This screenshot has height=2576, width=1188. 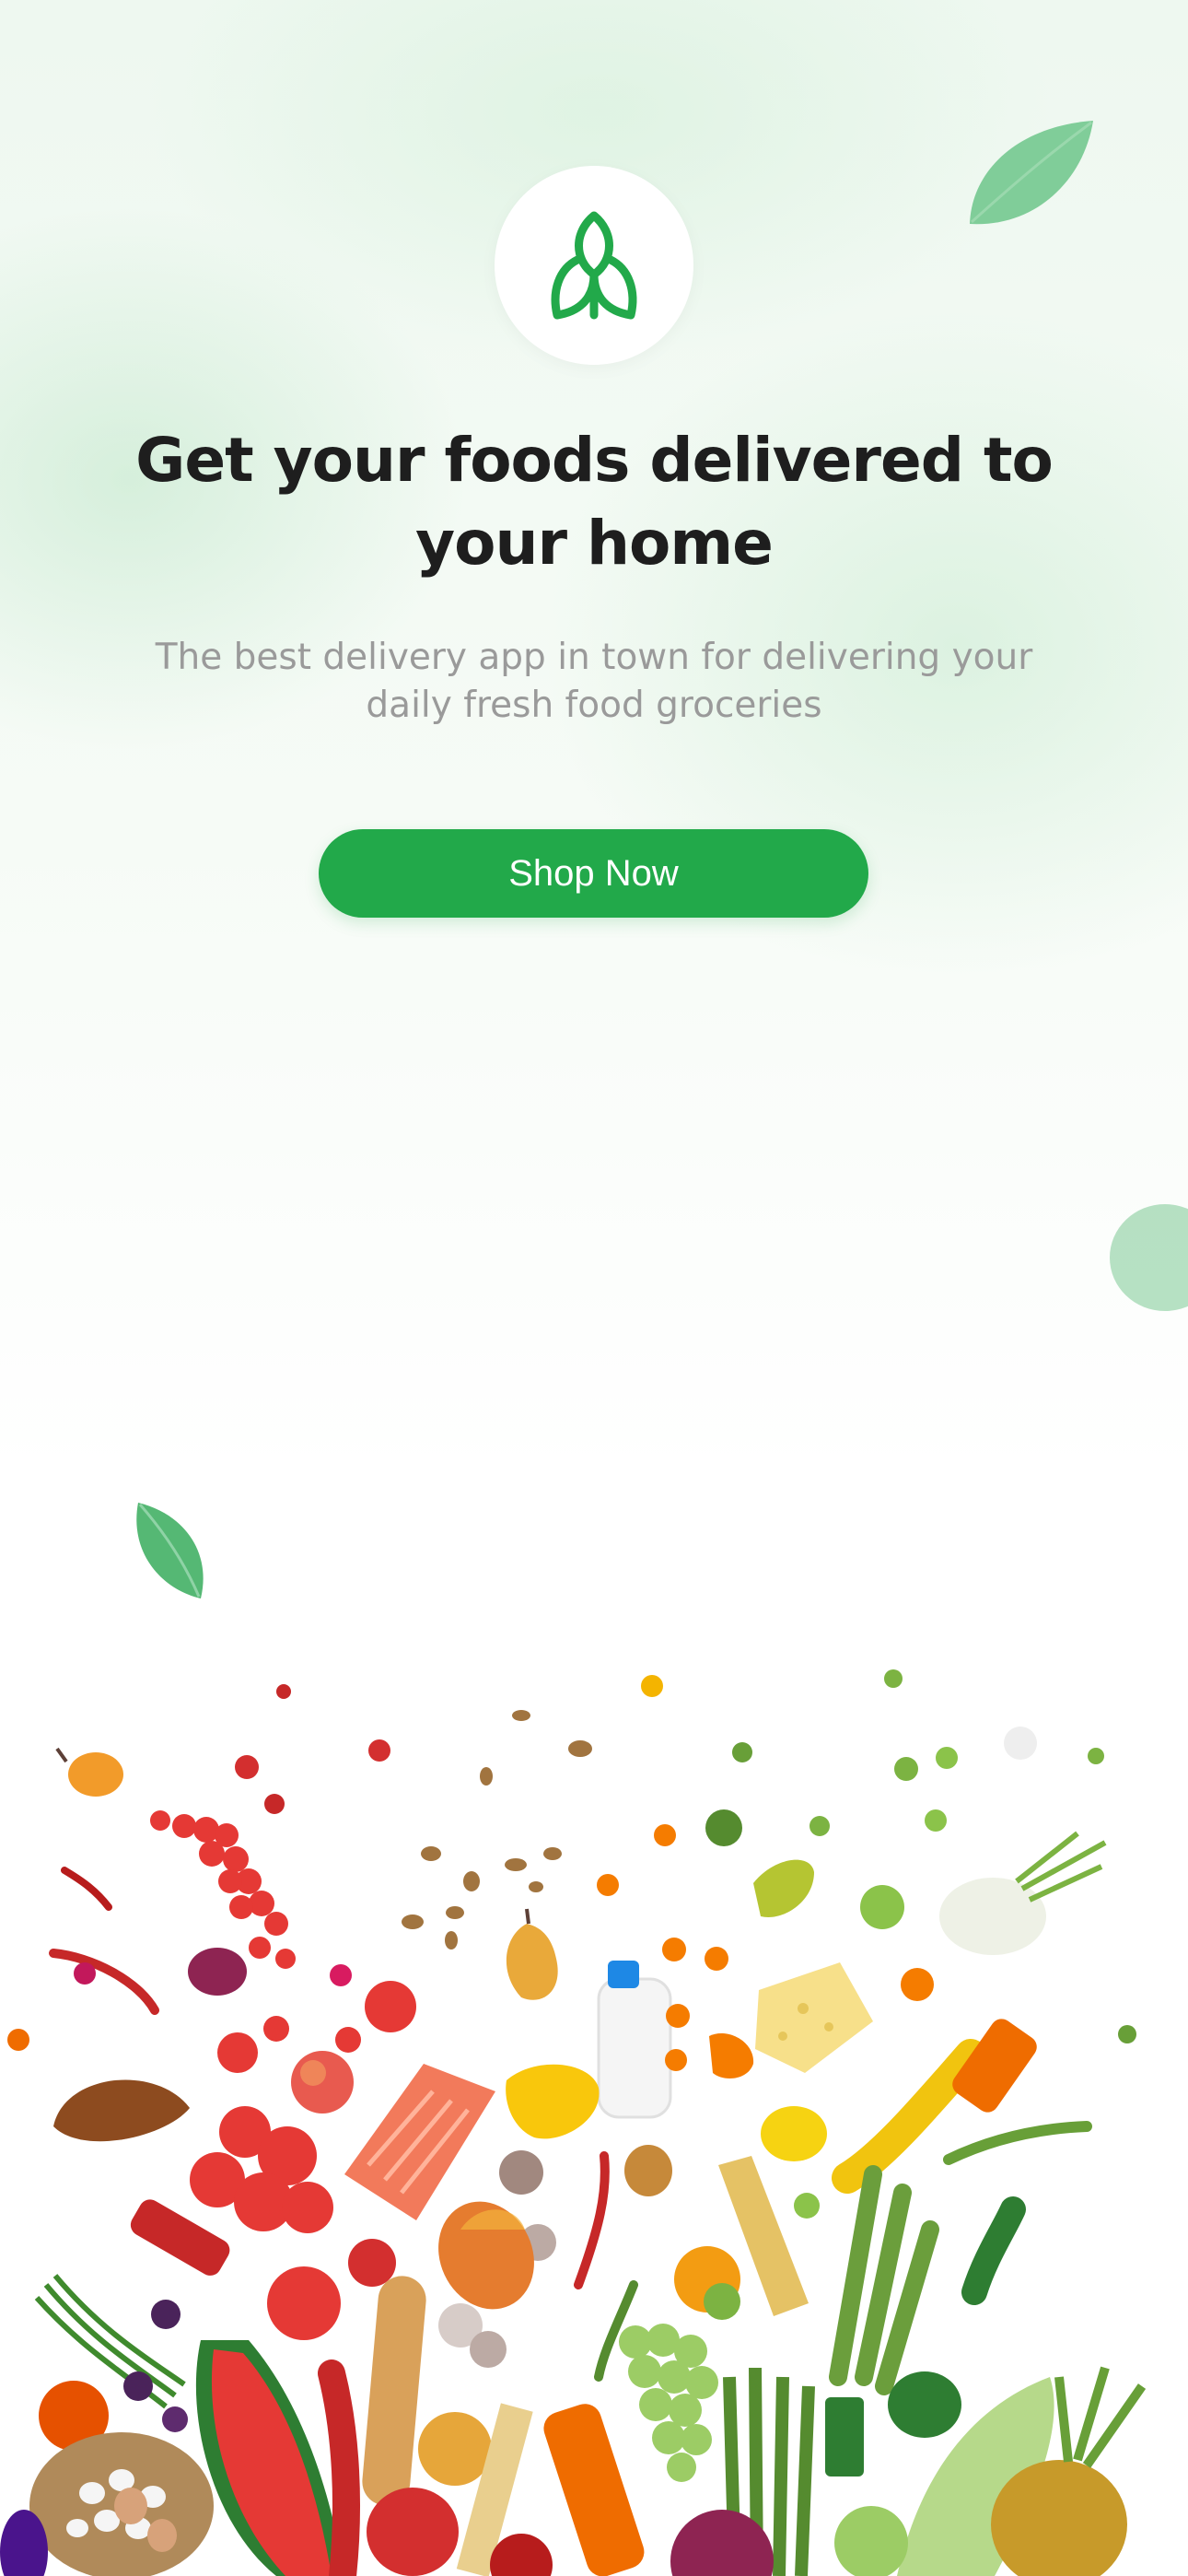 I want to click on cucumber, so click(x=993, y=2250).